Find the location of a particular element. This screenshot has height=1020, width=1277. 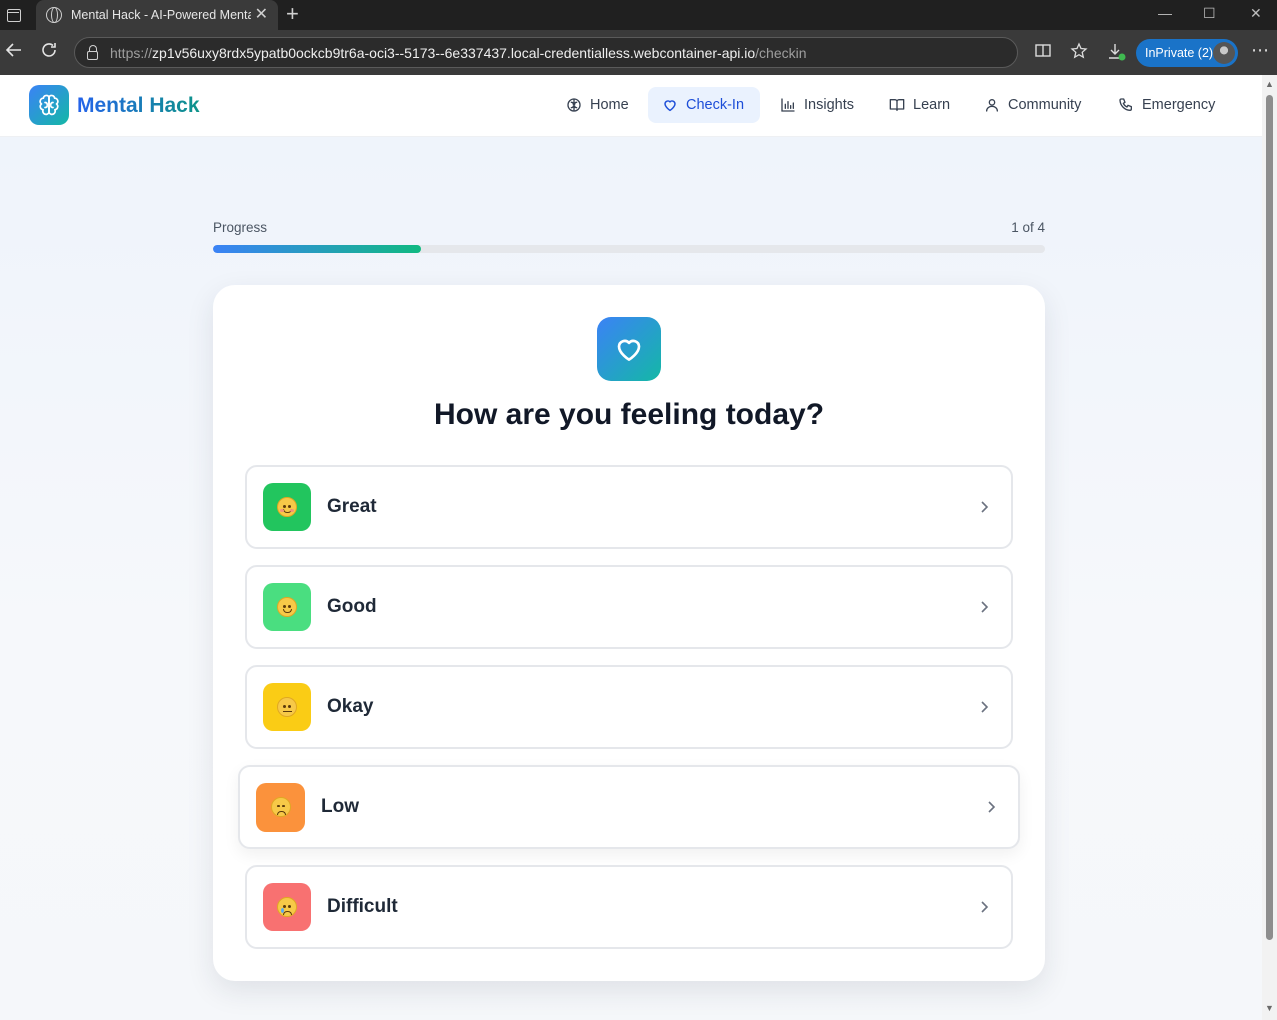

new-tab-icon: + is located at coordinates (292, 14).